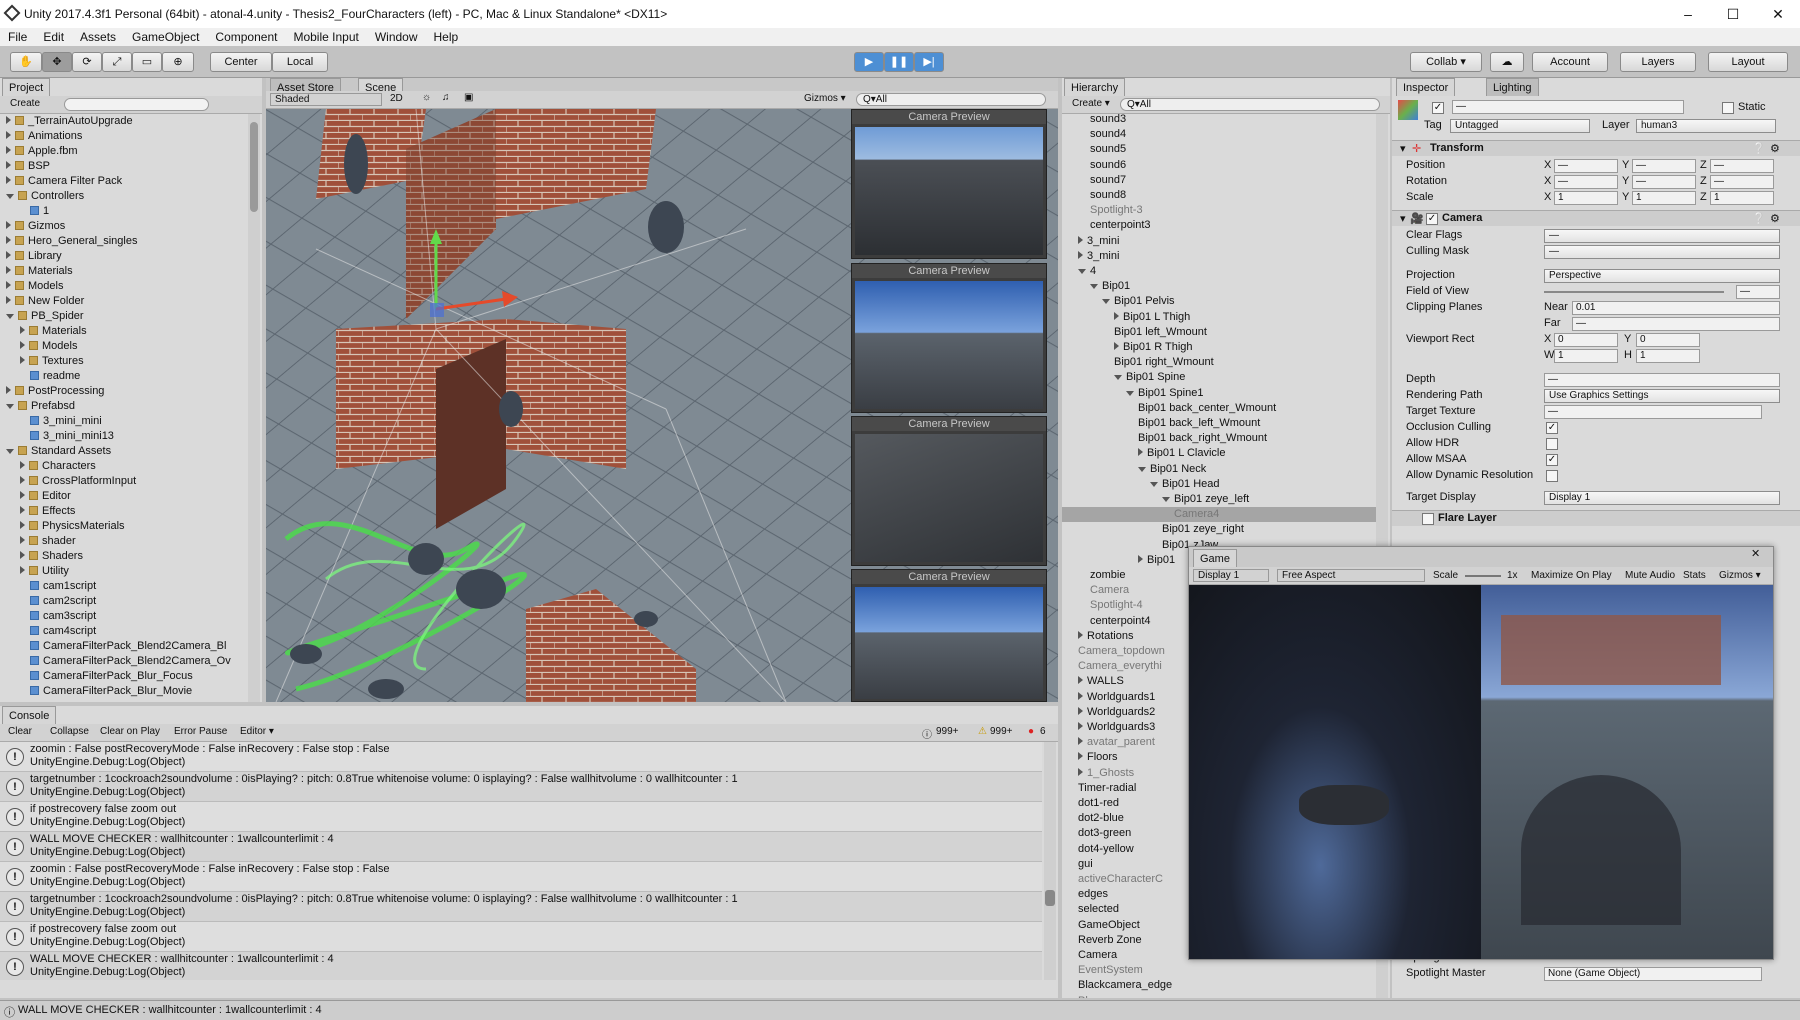 This screenshot has width=1800, height=1020. Describe the element at coordinates (1050, 898) in the screenshot. I see `console-scroll-thumb` at that location.